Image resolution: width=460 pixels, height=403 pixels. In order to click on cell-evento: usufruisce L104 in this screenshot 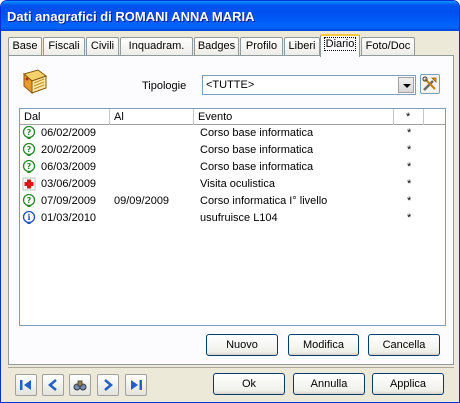, I will do `click(239, 218)`.